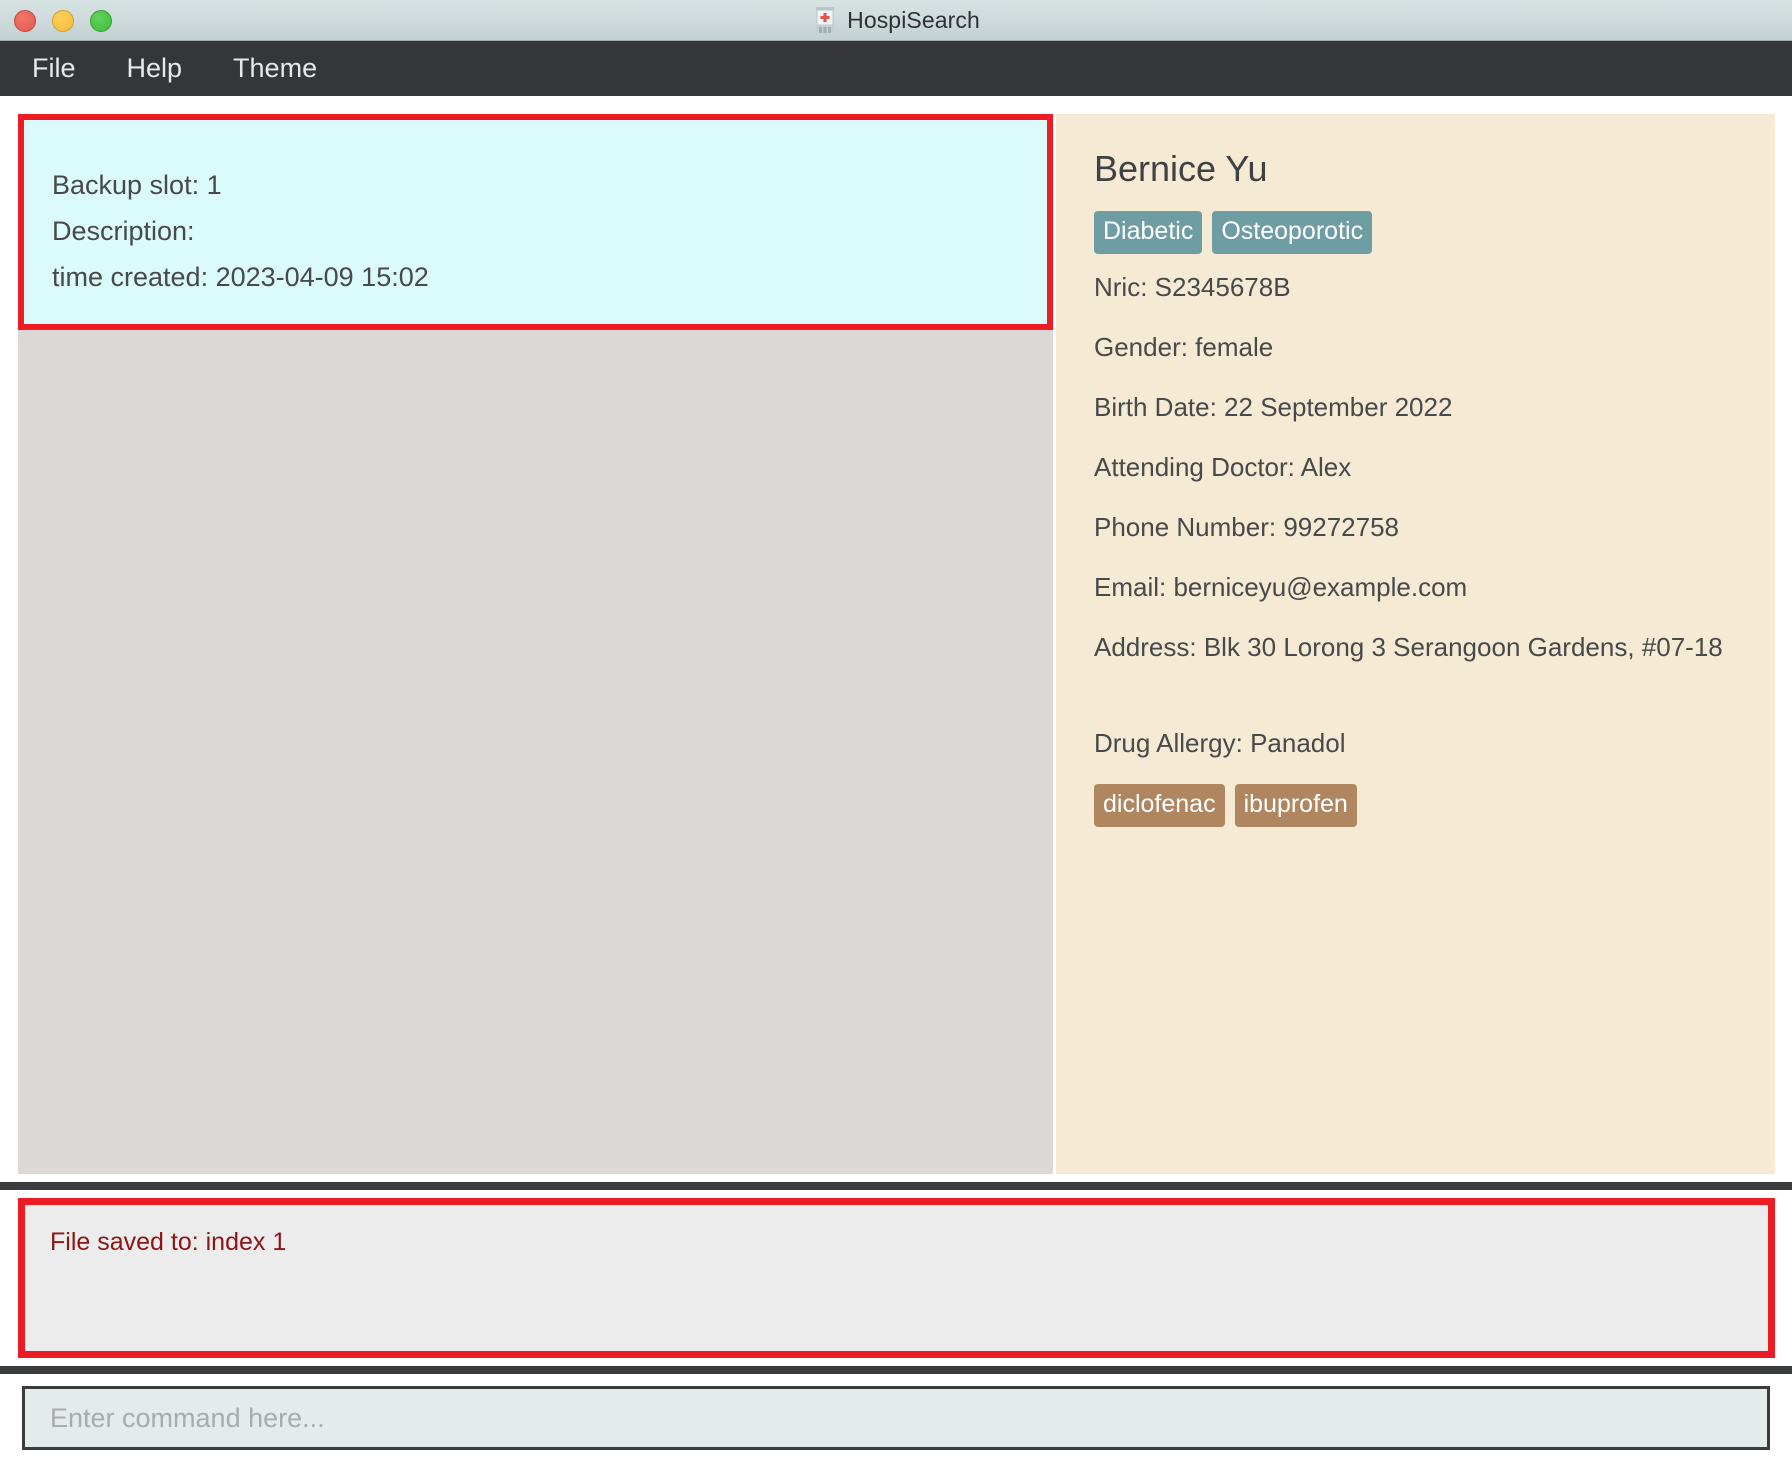  What do you see at coordinates (896, 68) in the screenshot?
I see `menu-bar: File Help Theme` at bounding box center [896, 68].